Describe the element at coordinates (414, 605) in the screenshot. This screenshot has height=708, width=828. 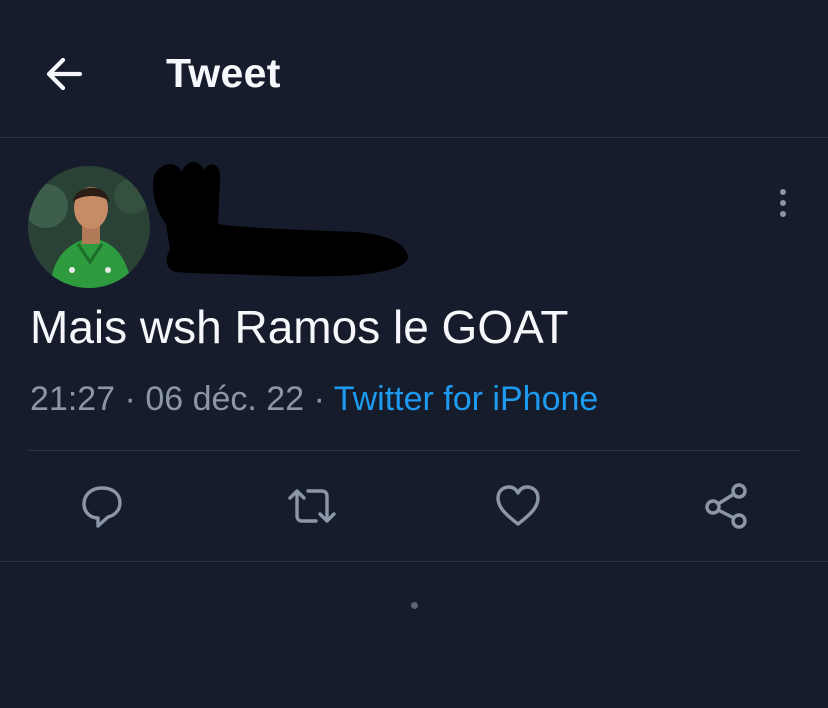
I see `loading-indicator` at that location.